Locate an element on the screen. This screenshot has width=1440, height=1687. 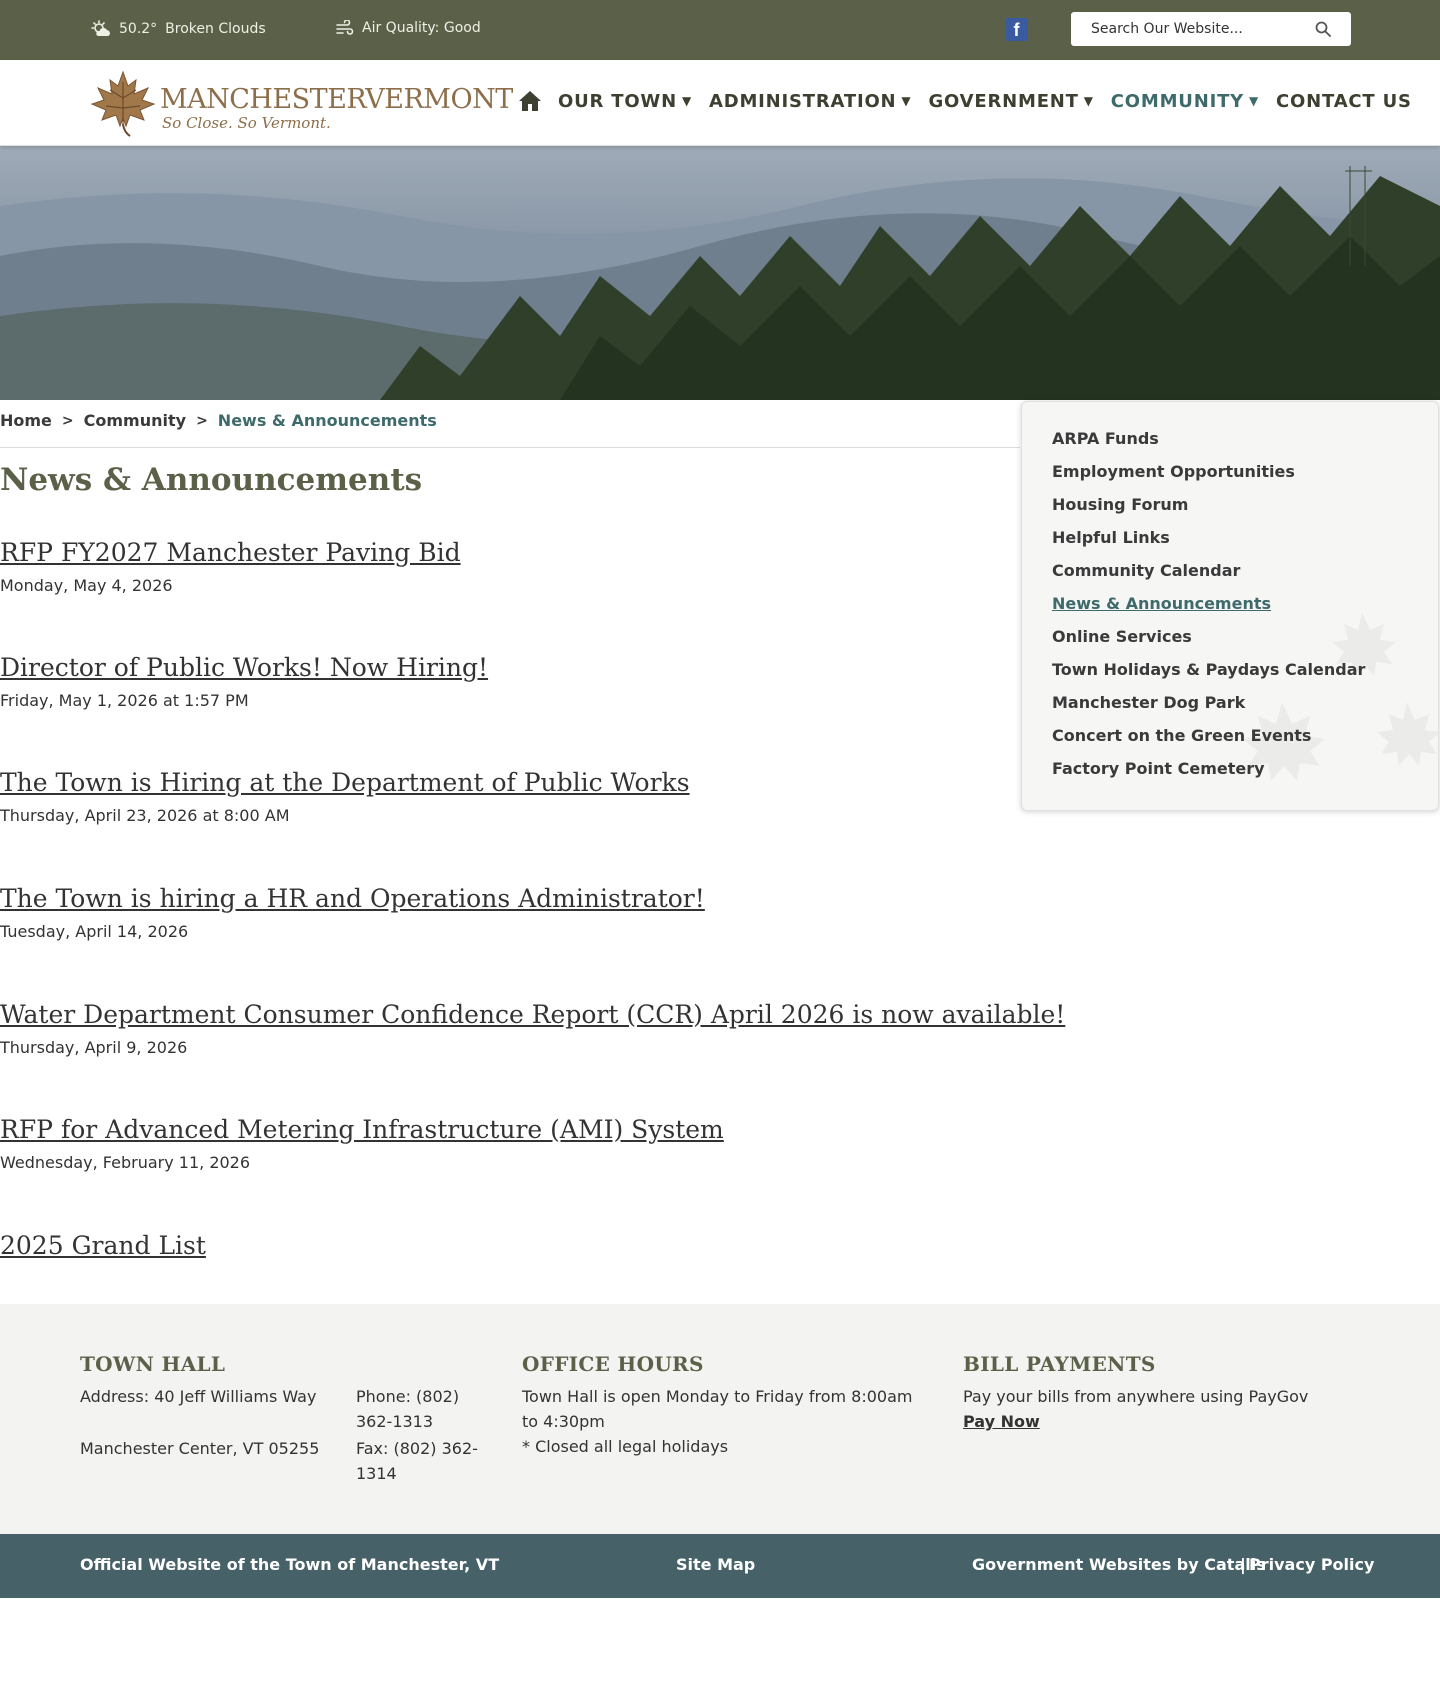
logo-tagline: So Close. So Vermont. is located at coordinates (246, 123).